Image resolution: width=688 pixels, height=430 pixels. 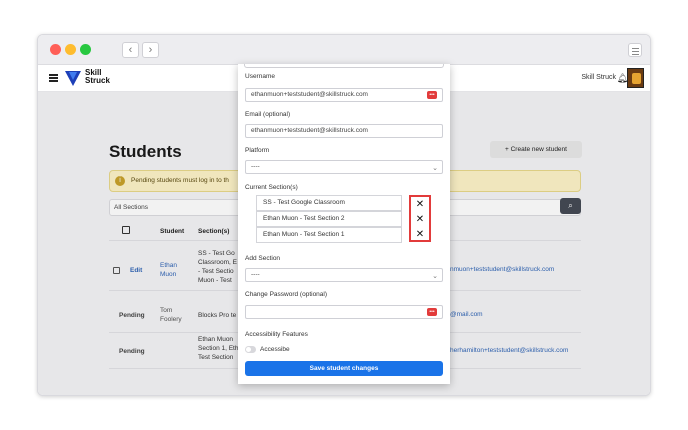 I want to click on platform-select: ---- ⌄, so click(x=344, y=167).